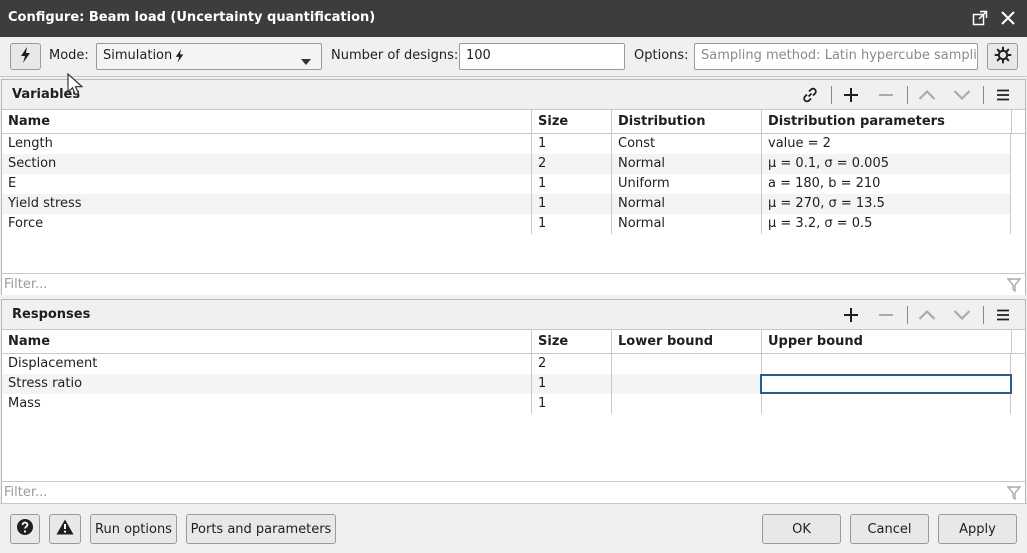 This screenshot has height=553, width=1027. I want to click on table-row: Length 1 Const value = 2, so click(506, 144).